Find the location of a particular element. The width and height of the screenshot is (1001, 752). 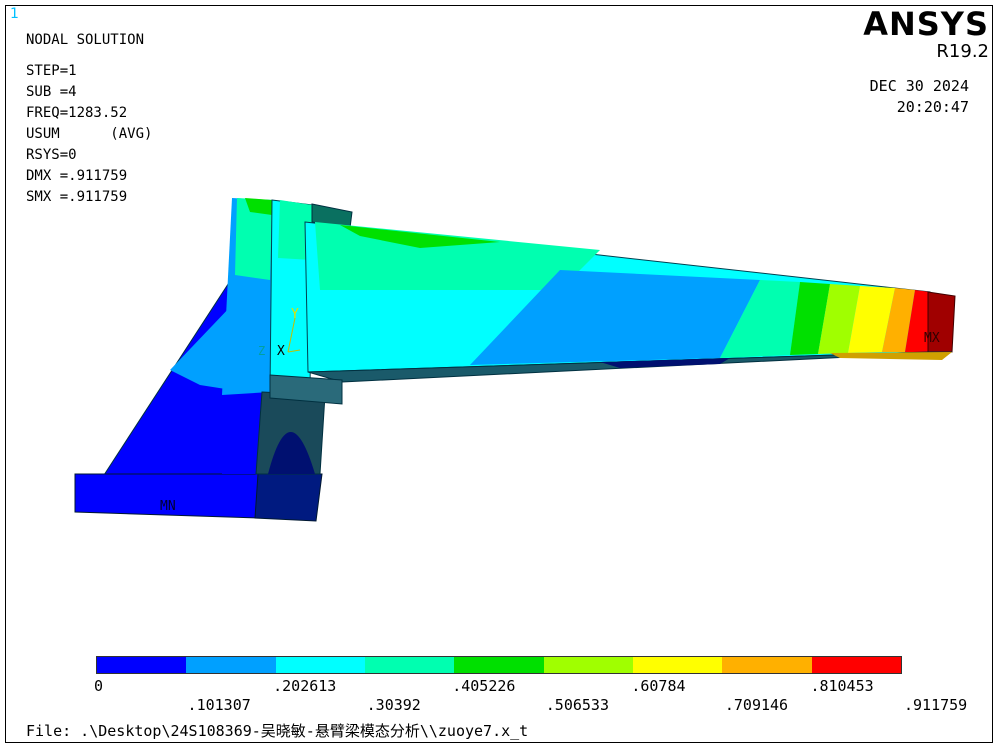

legend-label-bottom-1: .30392 is located at coordinates (393, 705).